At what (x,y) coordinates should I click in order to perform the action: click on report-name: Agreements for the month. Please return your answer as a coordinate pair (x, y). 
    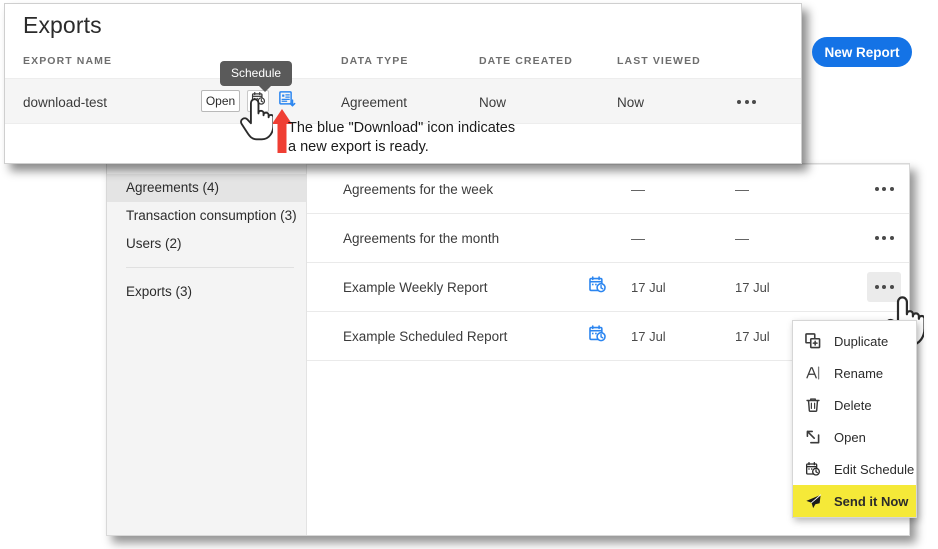
    Looking at the image, I should click on (421, 238).